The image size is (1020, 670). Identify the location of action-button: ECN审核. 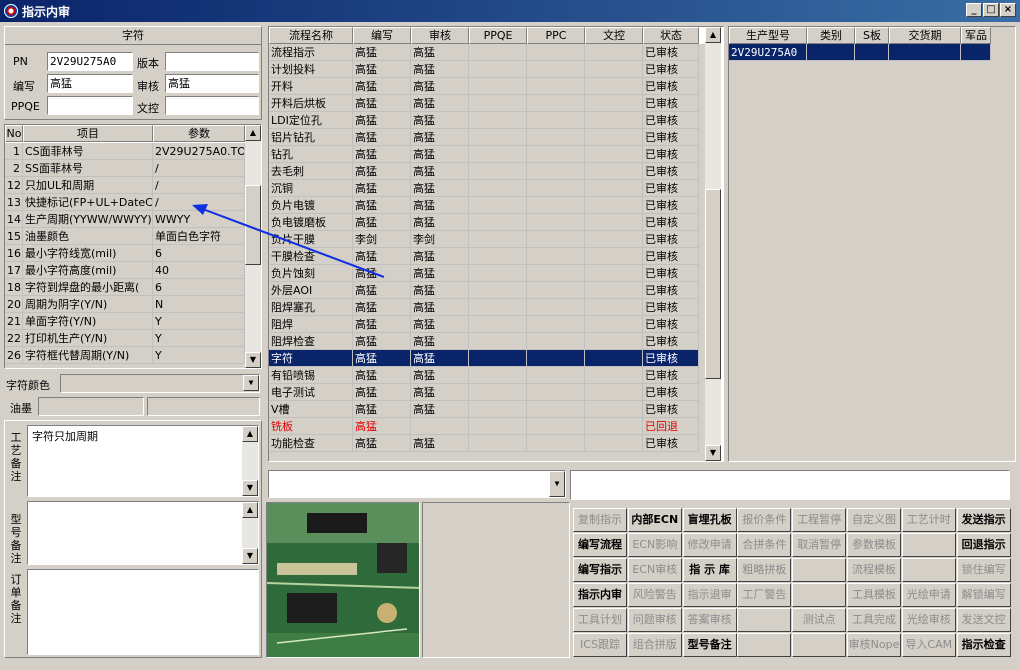
(654, 570).